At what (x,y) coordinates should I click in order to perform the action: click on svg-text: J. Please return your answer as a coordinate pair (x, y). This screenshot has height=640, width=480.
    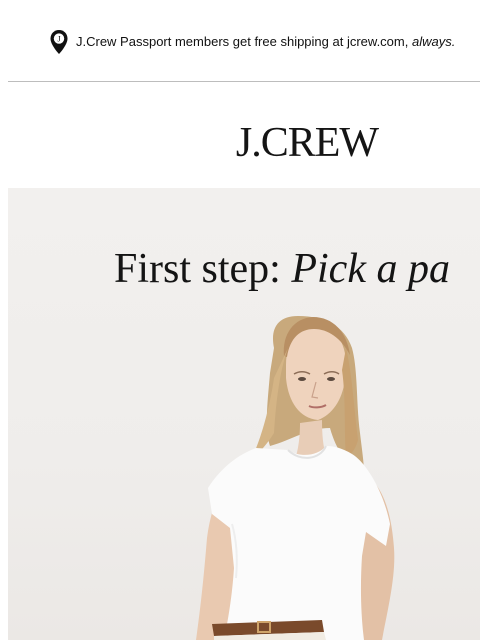
    Looking at the image, I should click on (58, 39).